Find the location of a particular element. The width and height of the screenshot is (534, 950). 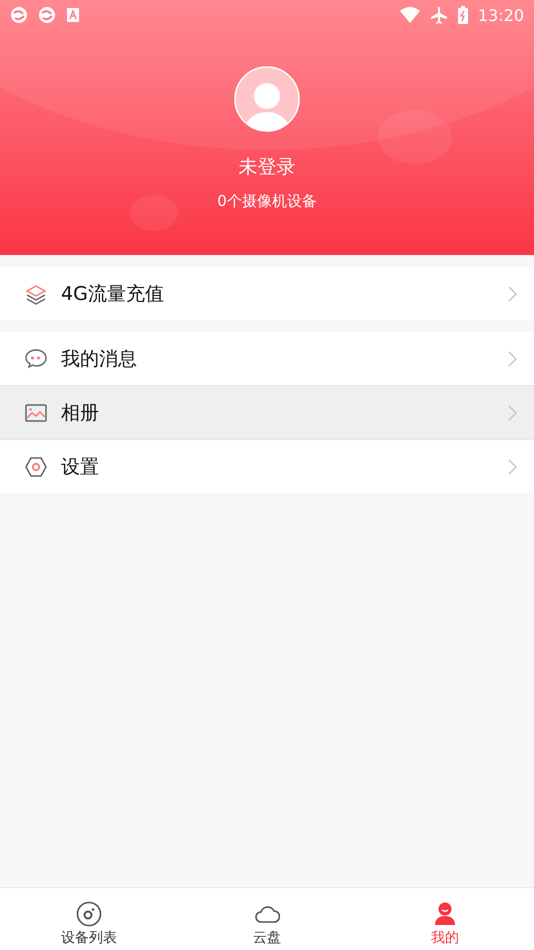

nav-tab: 云盘 is located at coordinates (267, 919).